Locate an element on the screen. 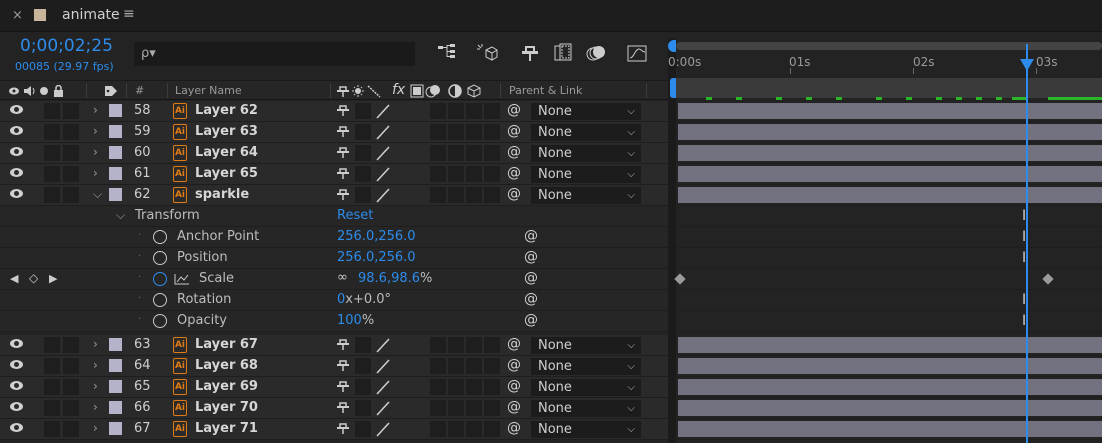 This screenshot has height=443, width=1102. draft-3d-icon is located at coordinates (487, 54).